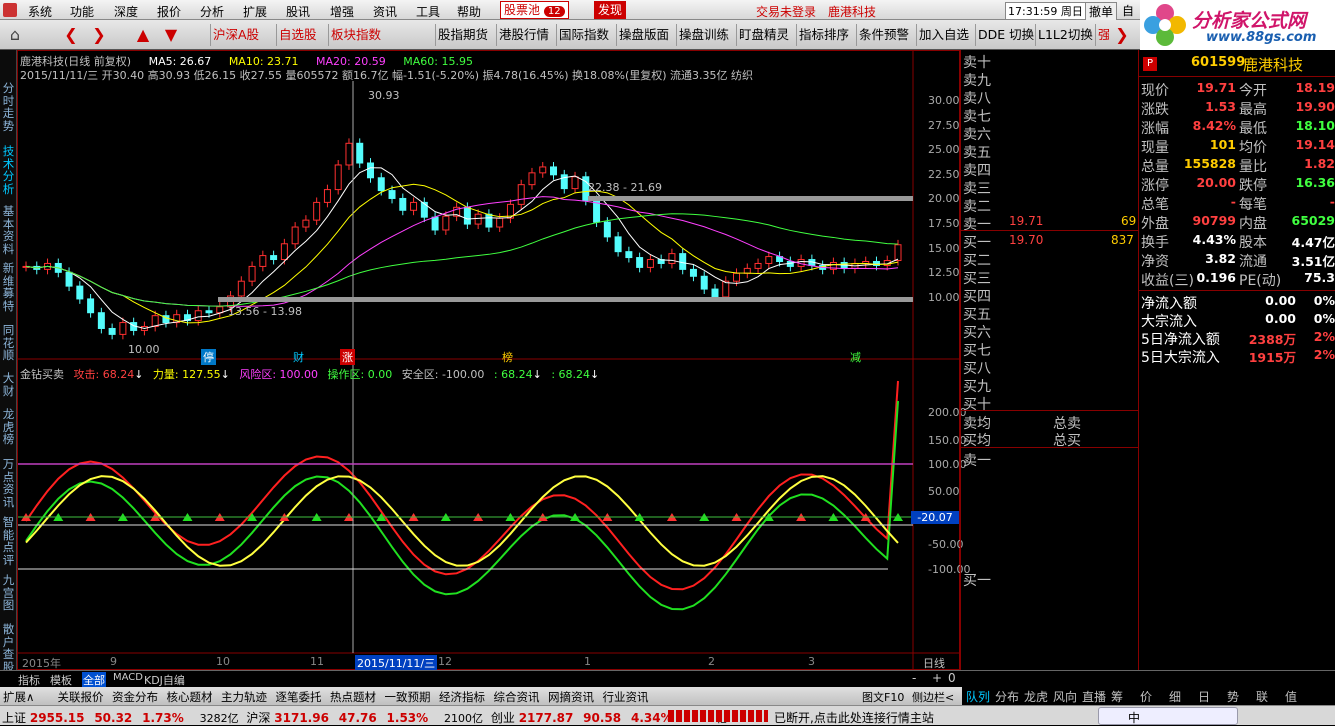  I want to click on side-tab: 风向, so click(1065, 696).